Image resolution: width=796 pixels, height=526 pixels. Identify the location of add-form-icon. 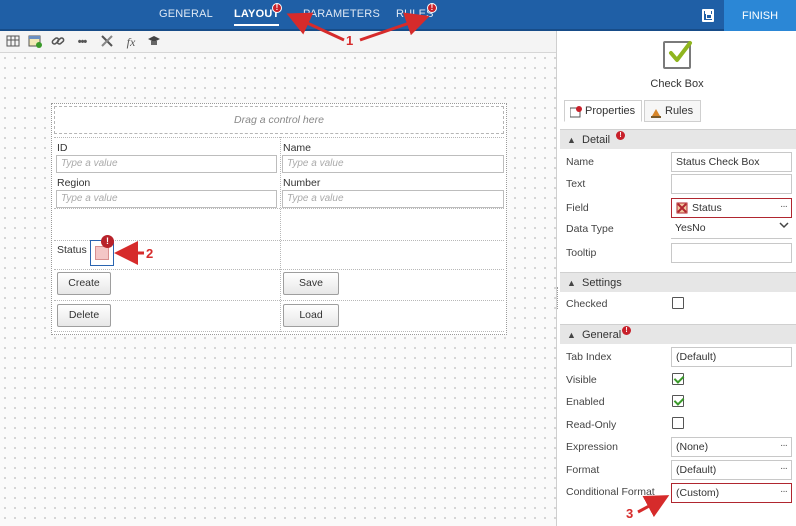
(35, 42).